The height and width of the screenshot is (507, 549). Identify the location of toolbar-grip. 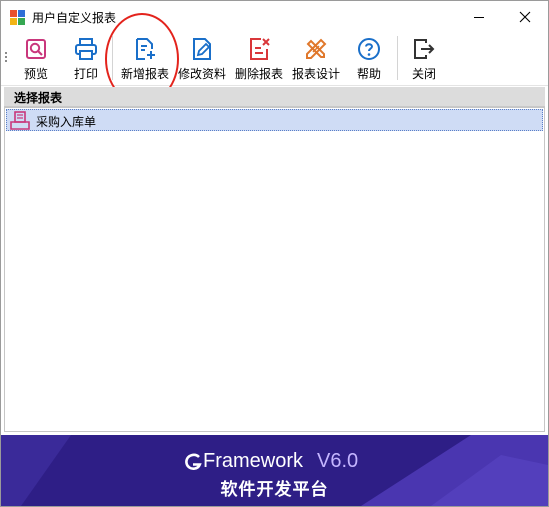
(6, 59).